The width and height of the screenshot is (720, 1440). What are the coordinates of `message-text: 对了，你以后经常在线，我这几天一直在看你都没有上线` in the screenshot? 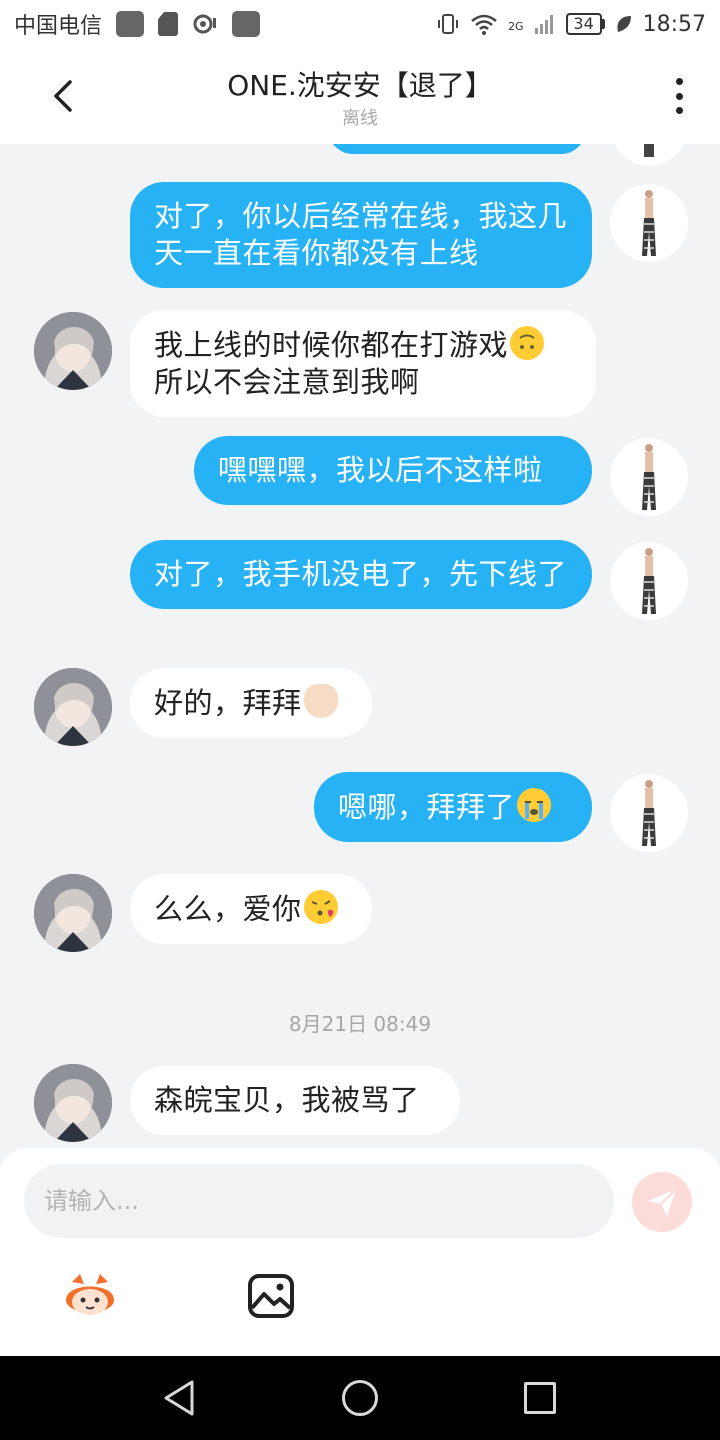 It's located at (361, 234).